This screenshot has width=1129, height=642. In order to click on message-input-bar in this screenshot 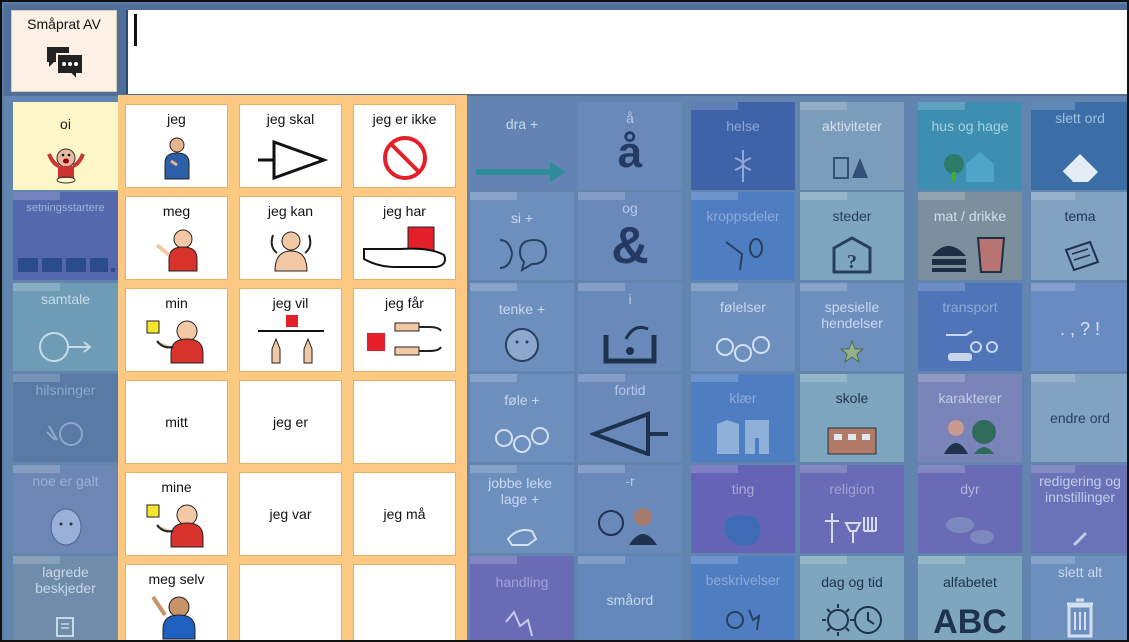, I will do `click(626, 52)`.